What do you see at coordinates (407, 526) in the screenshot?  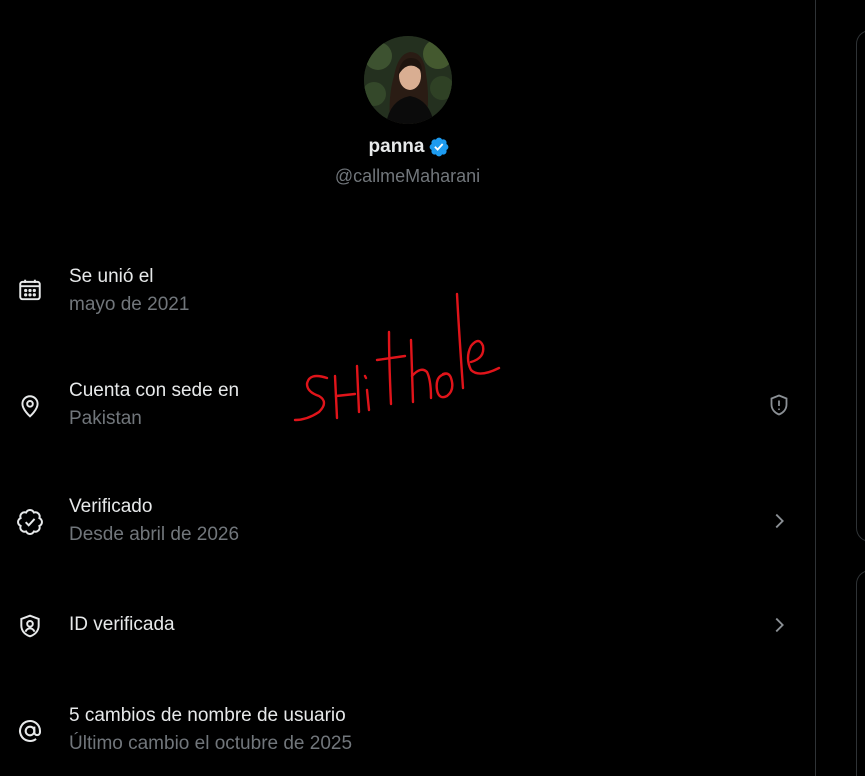 I see `info-row-verified: Verificado Desde abril de 2026` at bounding box center [407, 526].